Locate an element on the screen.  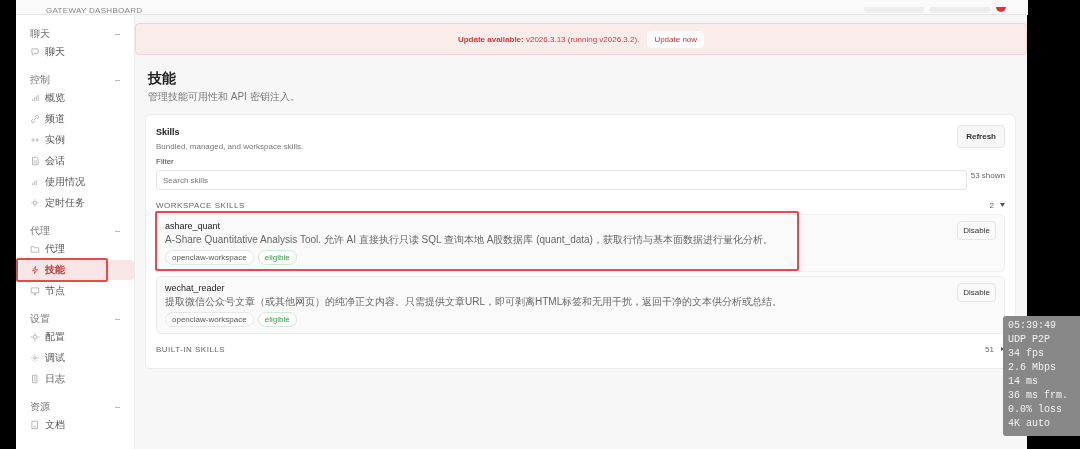
stat-line: 14 ms is located at coordinates (1023, 382).